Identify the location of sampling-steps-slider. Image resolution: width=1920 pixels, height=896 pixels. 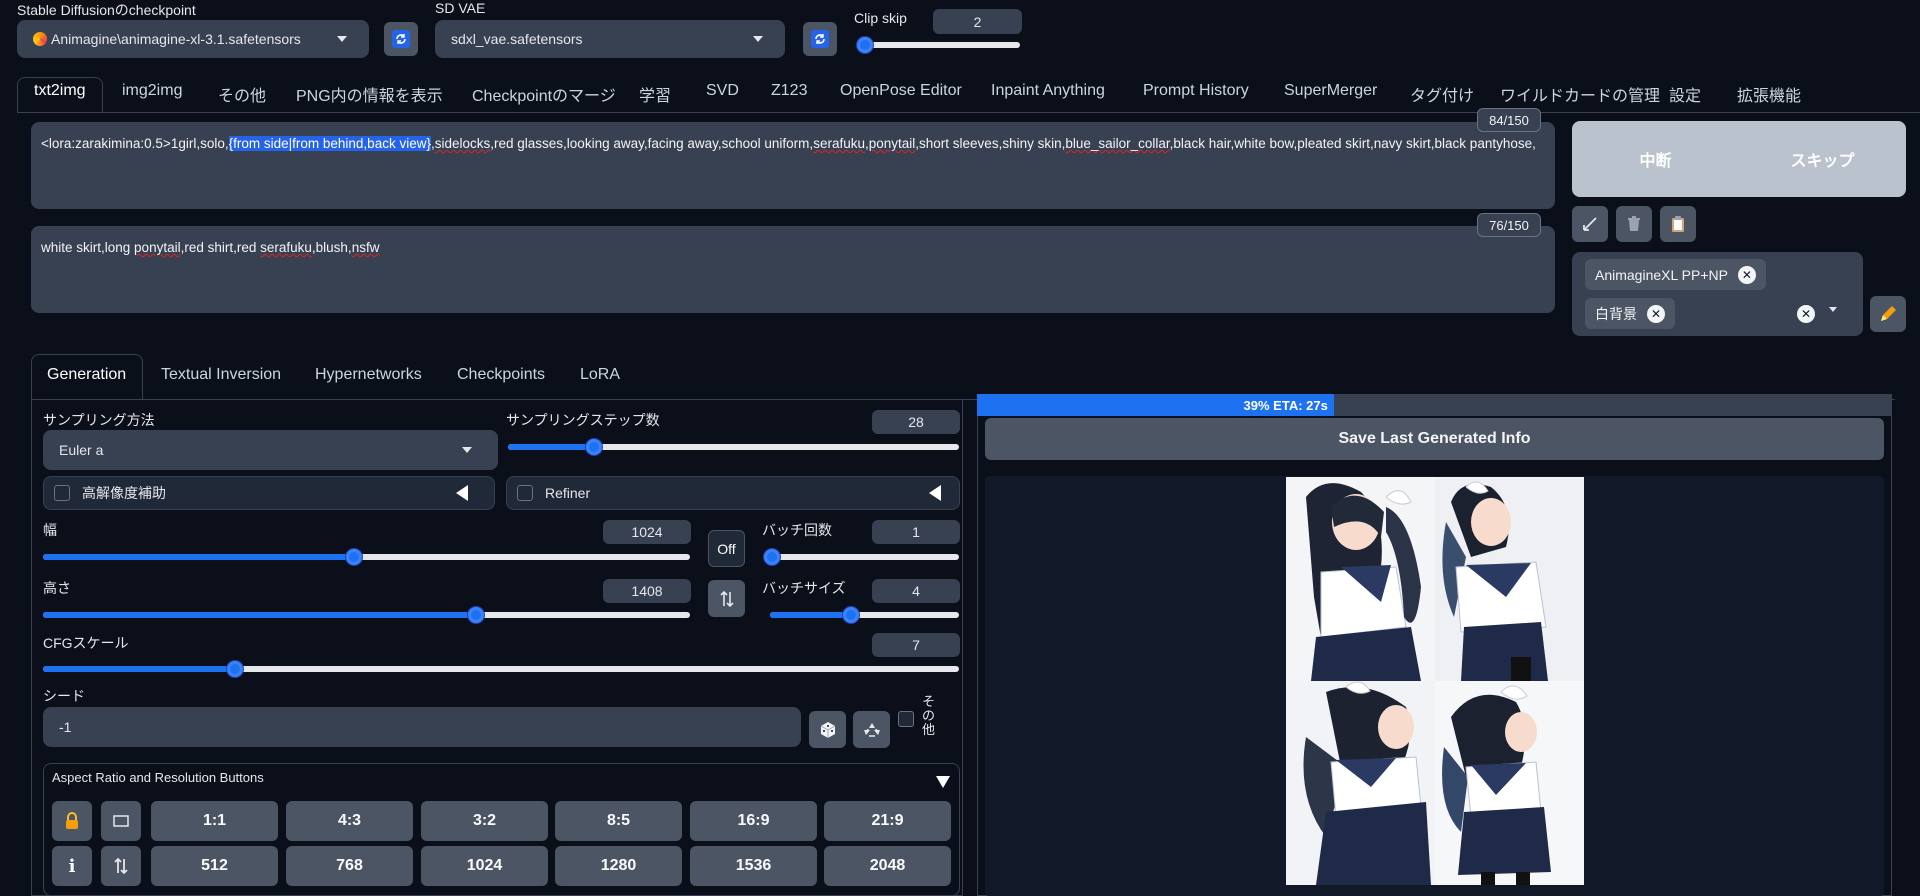
(733, 447).